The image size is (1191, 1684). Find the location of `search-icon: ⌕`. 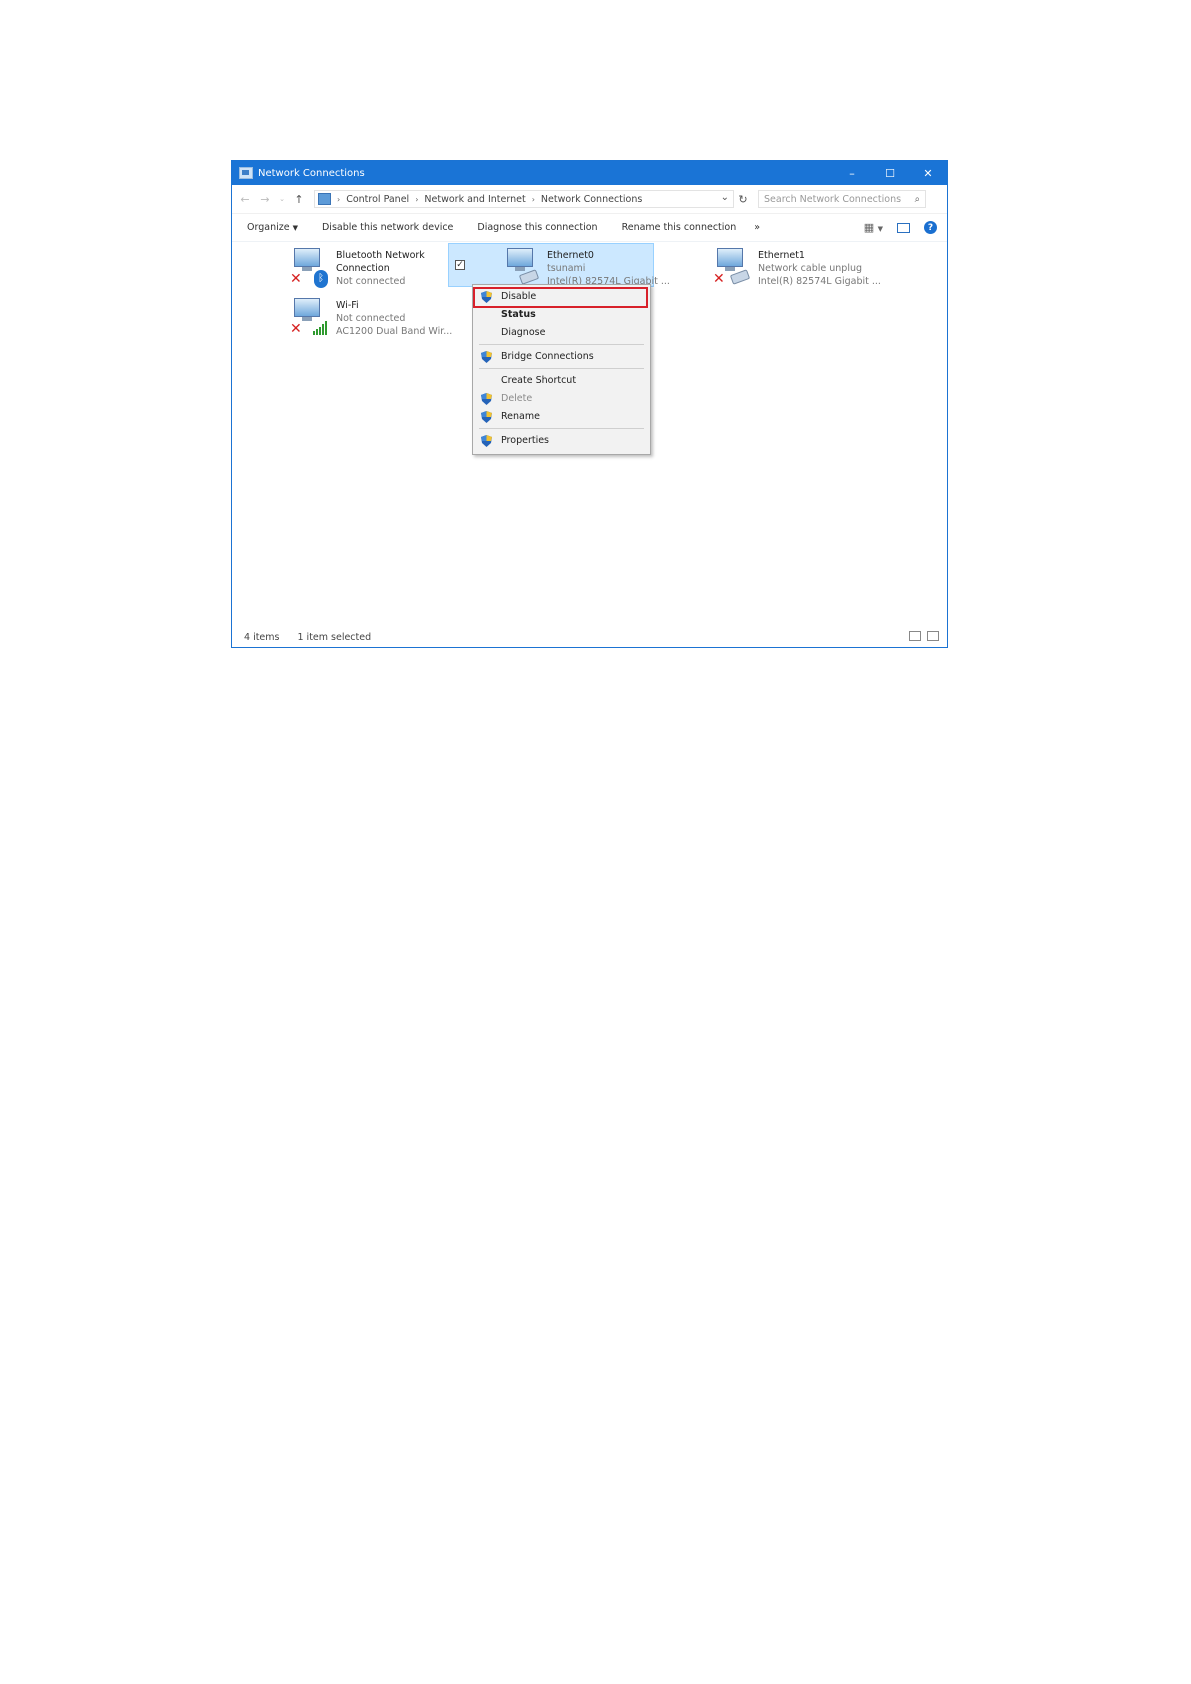

search-icon: ⌕ is located at coordinates (917, 199).